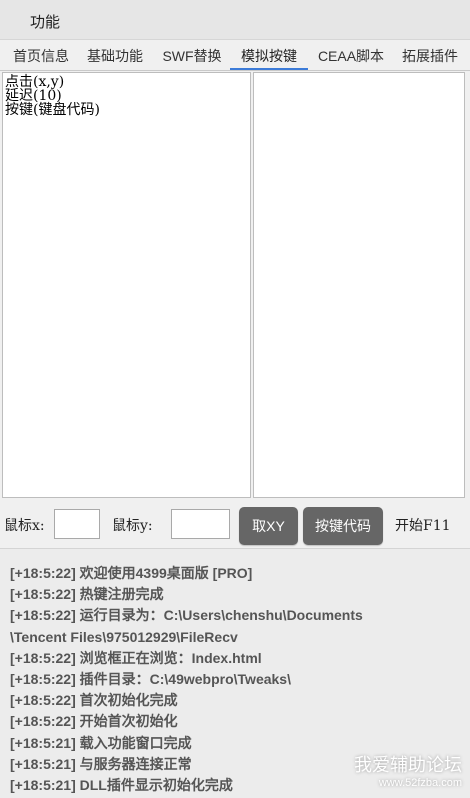  Describe the element at coordinates (124, 636) in the screenshot. I see `log-line: \Tencent Files\975012929\FileRecv` at that location.